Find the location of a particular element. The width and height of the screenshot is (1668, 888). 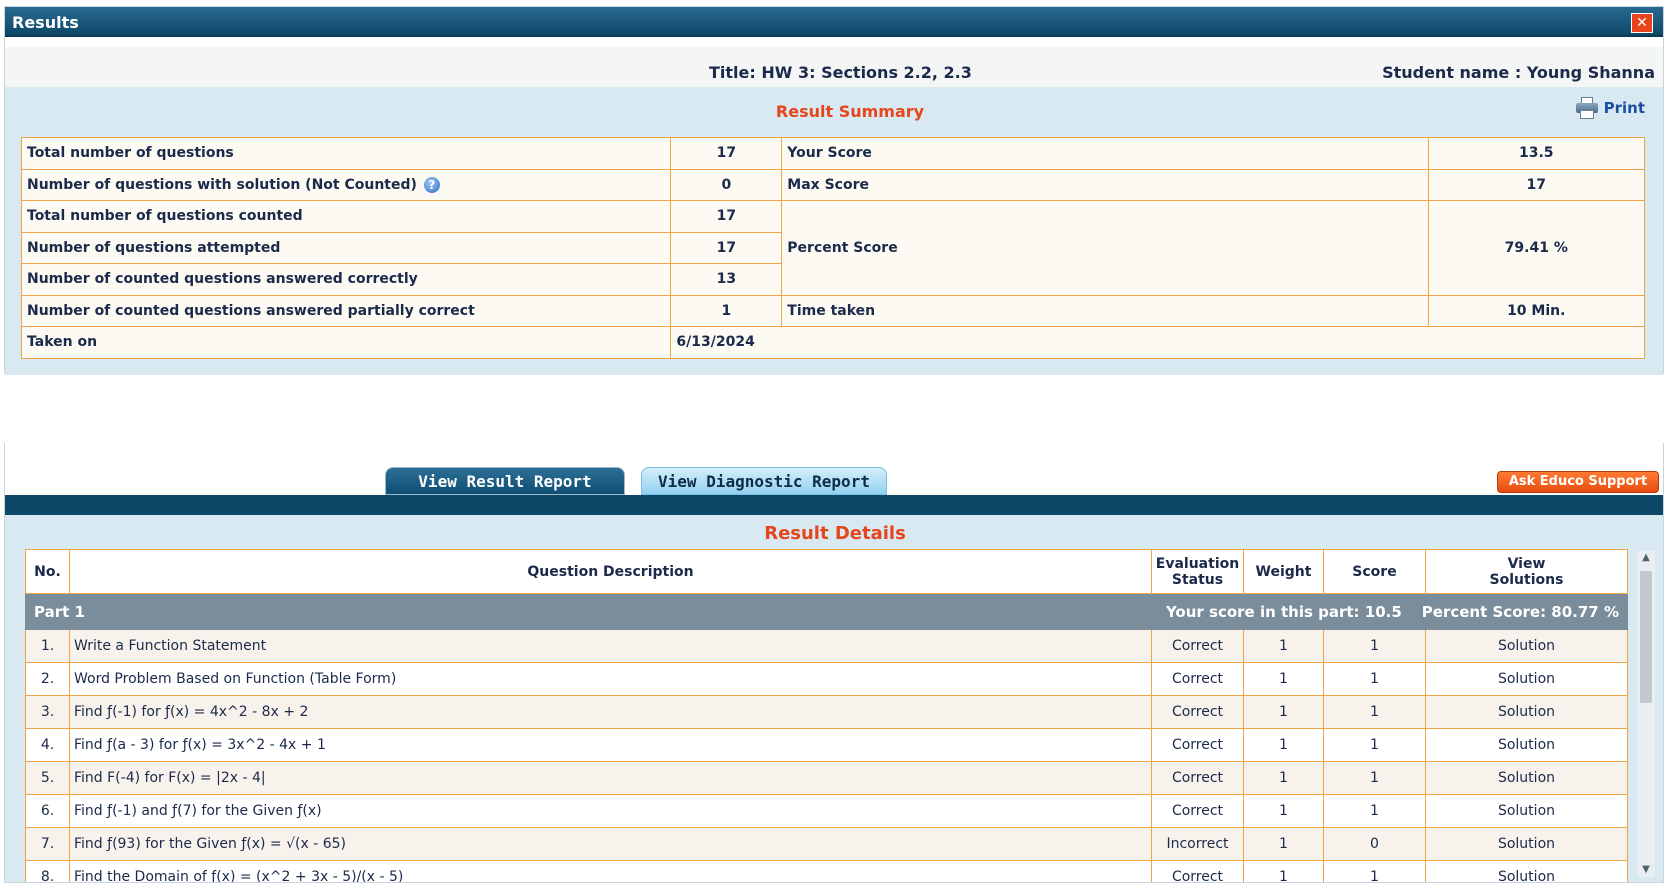

close-icon: ✕ is located at coordinates (1642, 23).